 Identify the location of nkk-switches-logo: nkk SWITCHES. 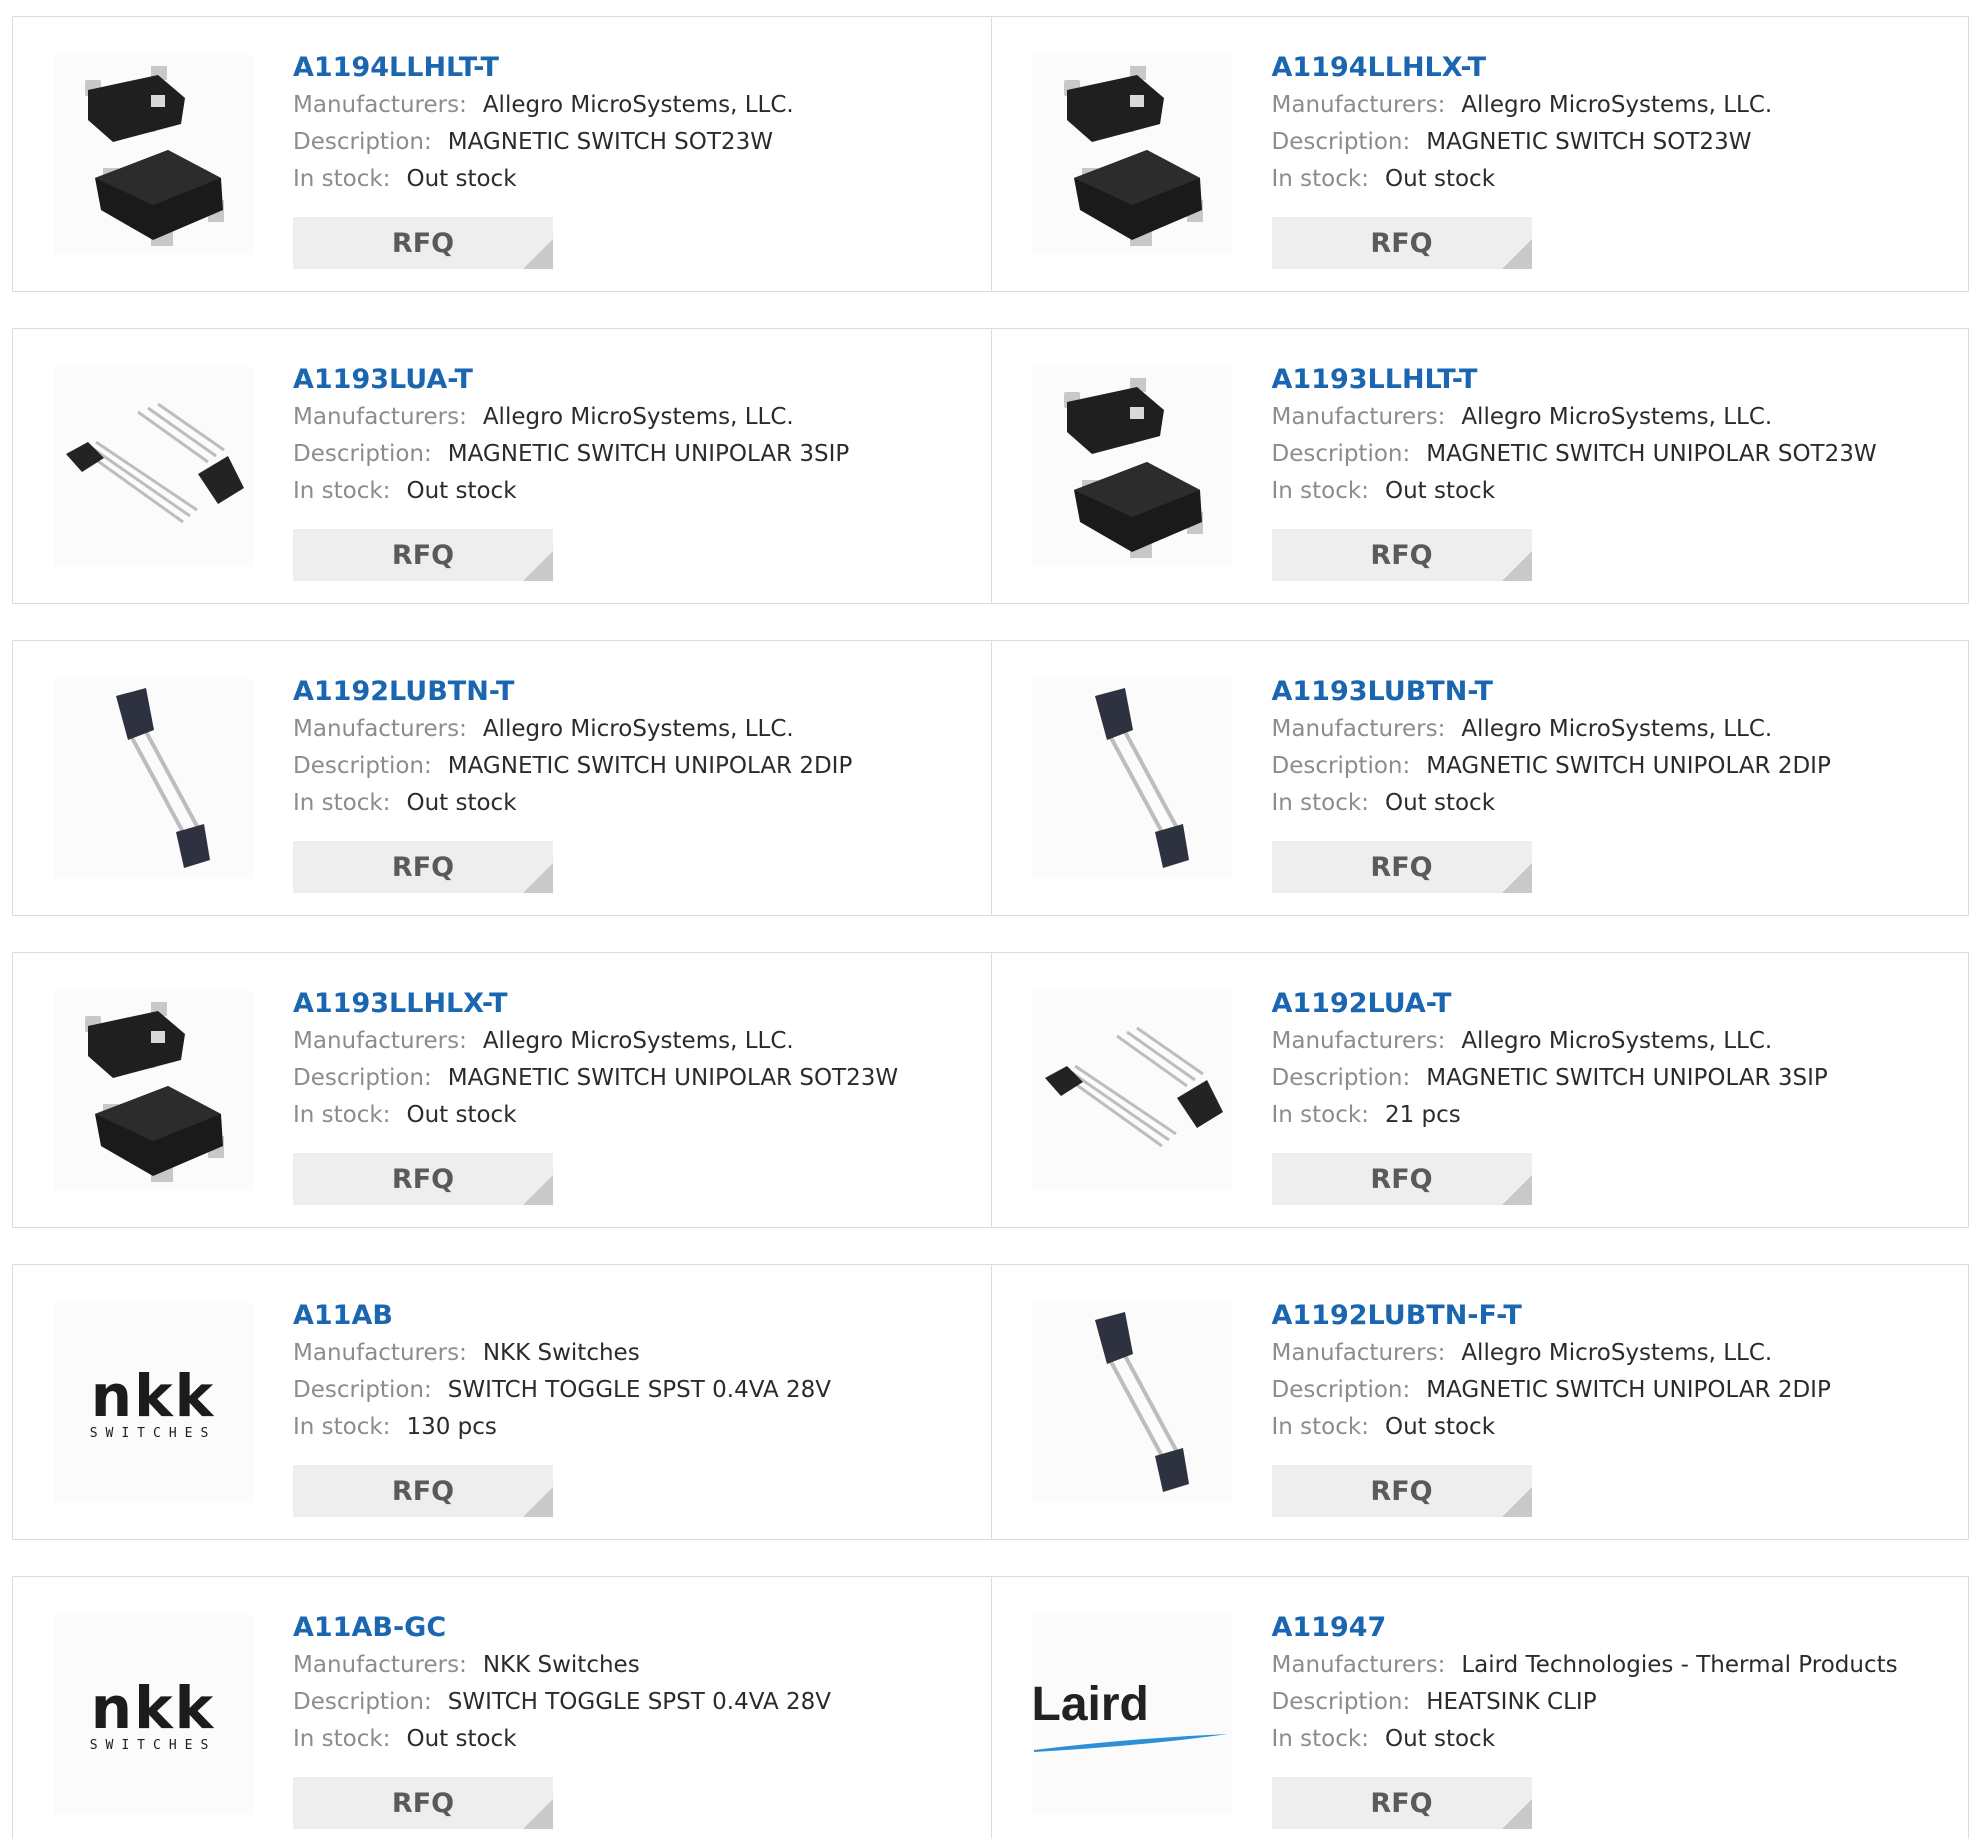
(153, 1715).